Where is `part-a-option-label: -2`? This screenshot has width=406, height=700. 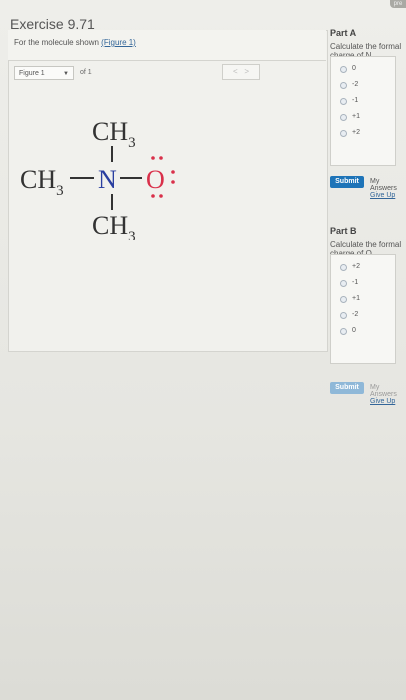 part-a-option-label: -2 is located at coordinates (355, 84).